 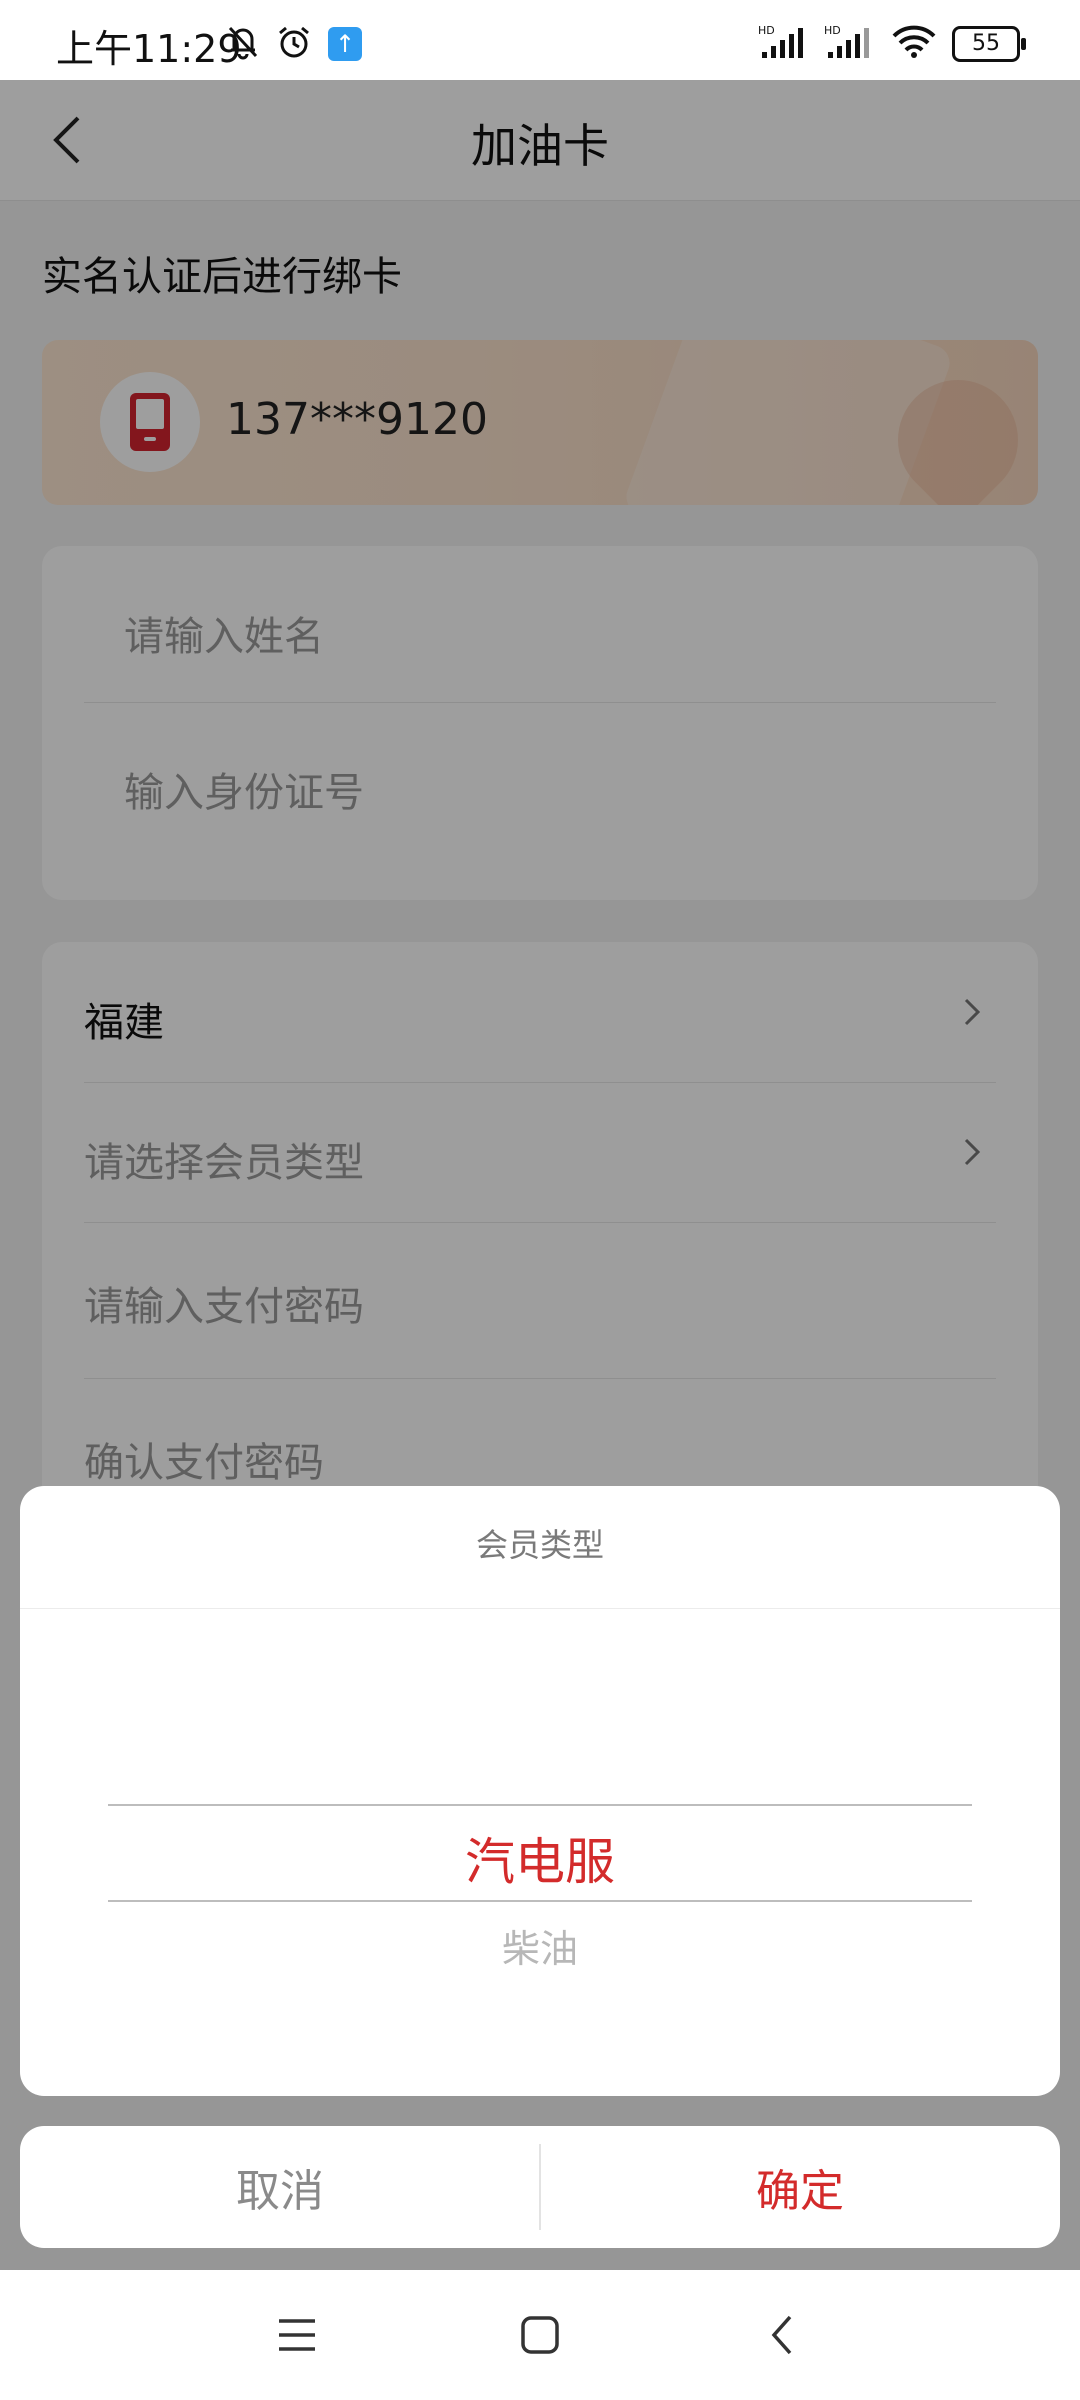 I want to click on system-nav-bar, so click(x=540, y=2335).